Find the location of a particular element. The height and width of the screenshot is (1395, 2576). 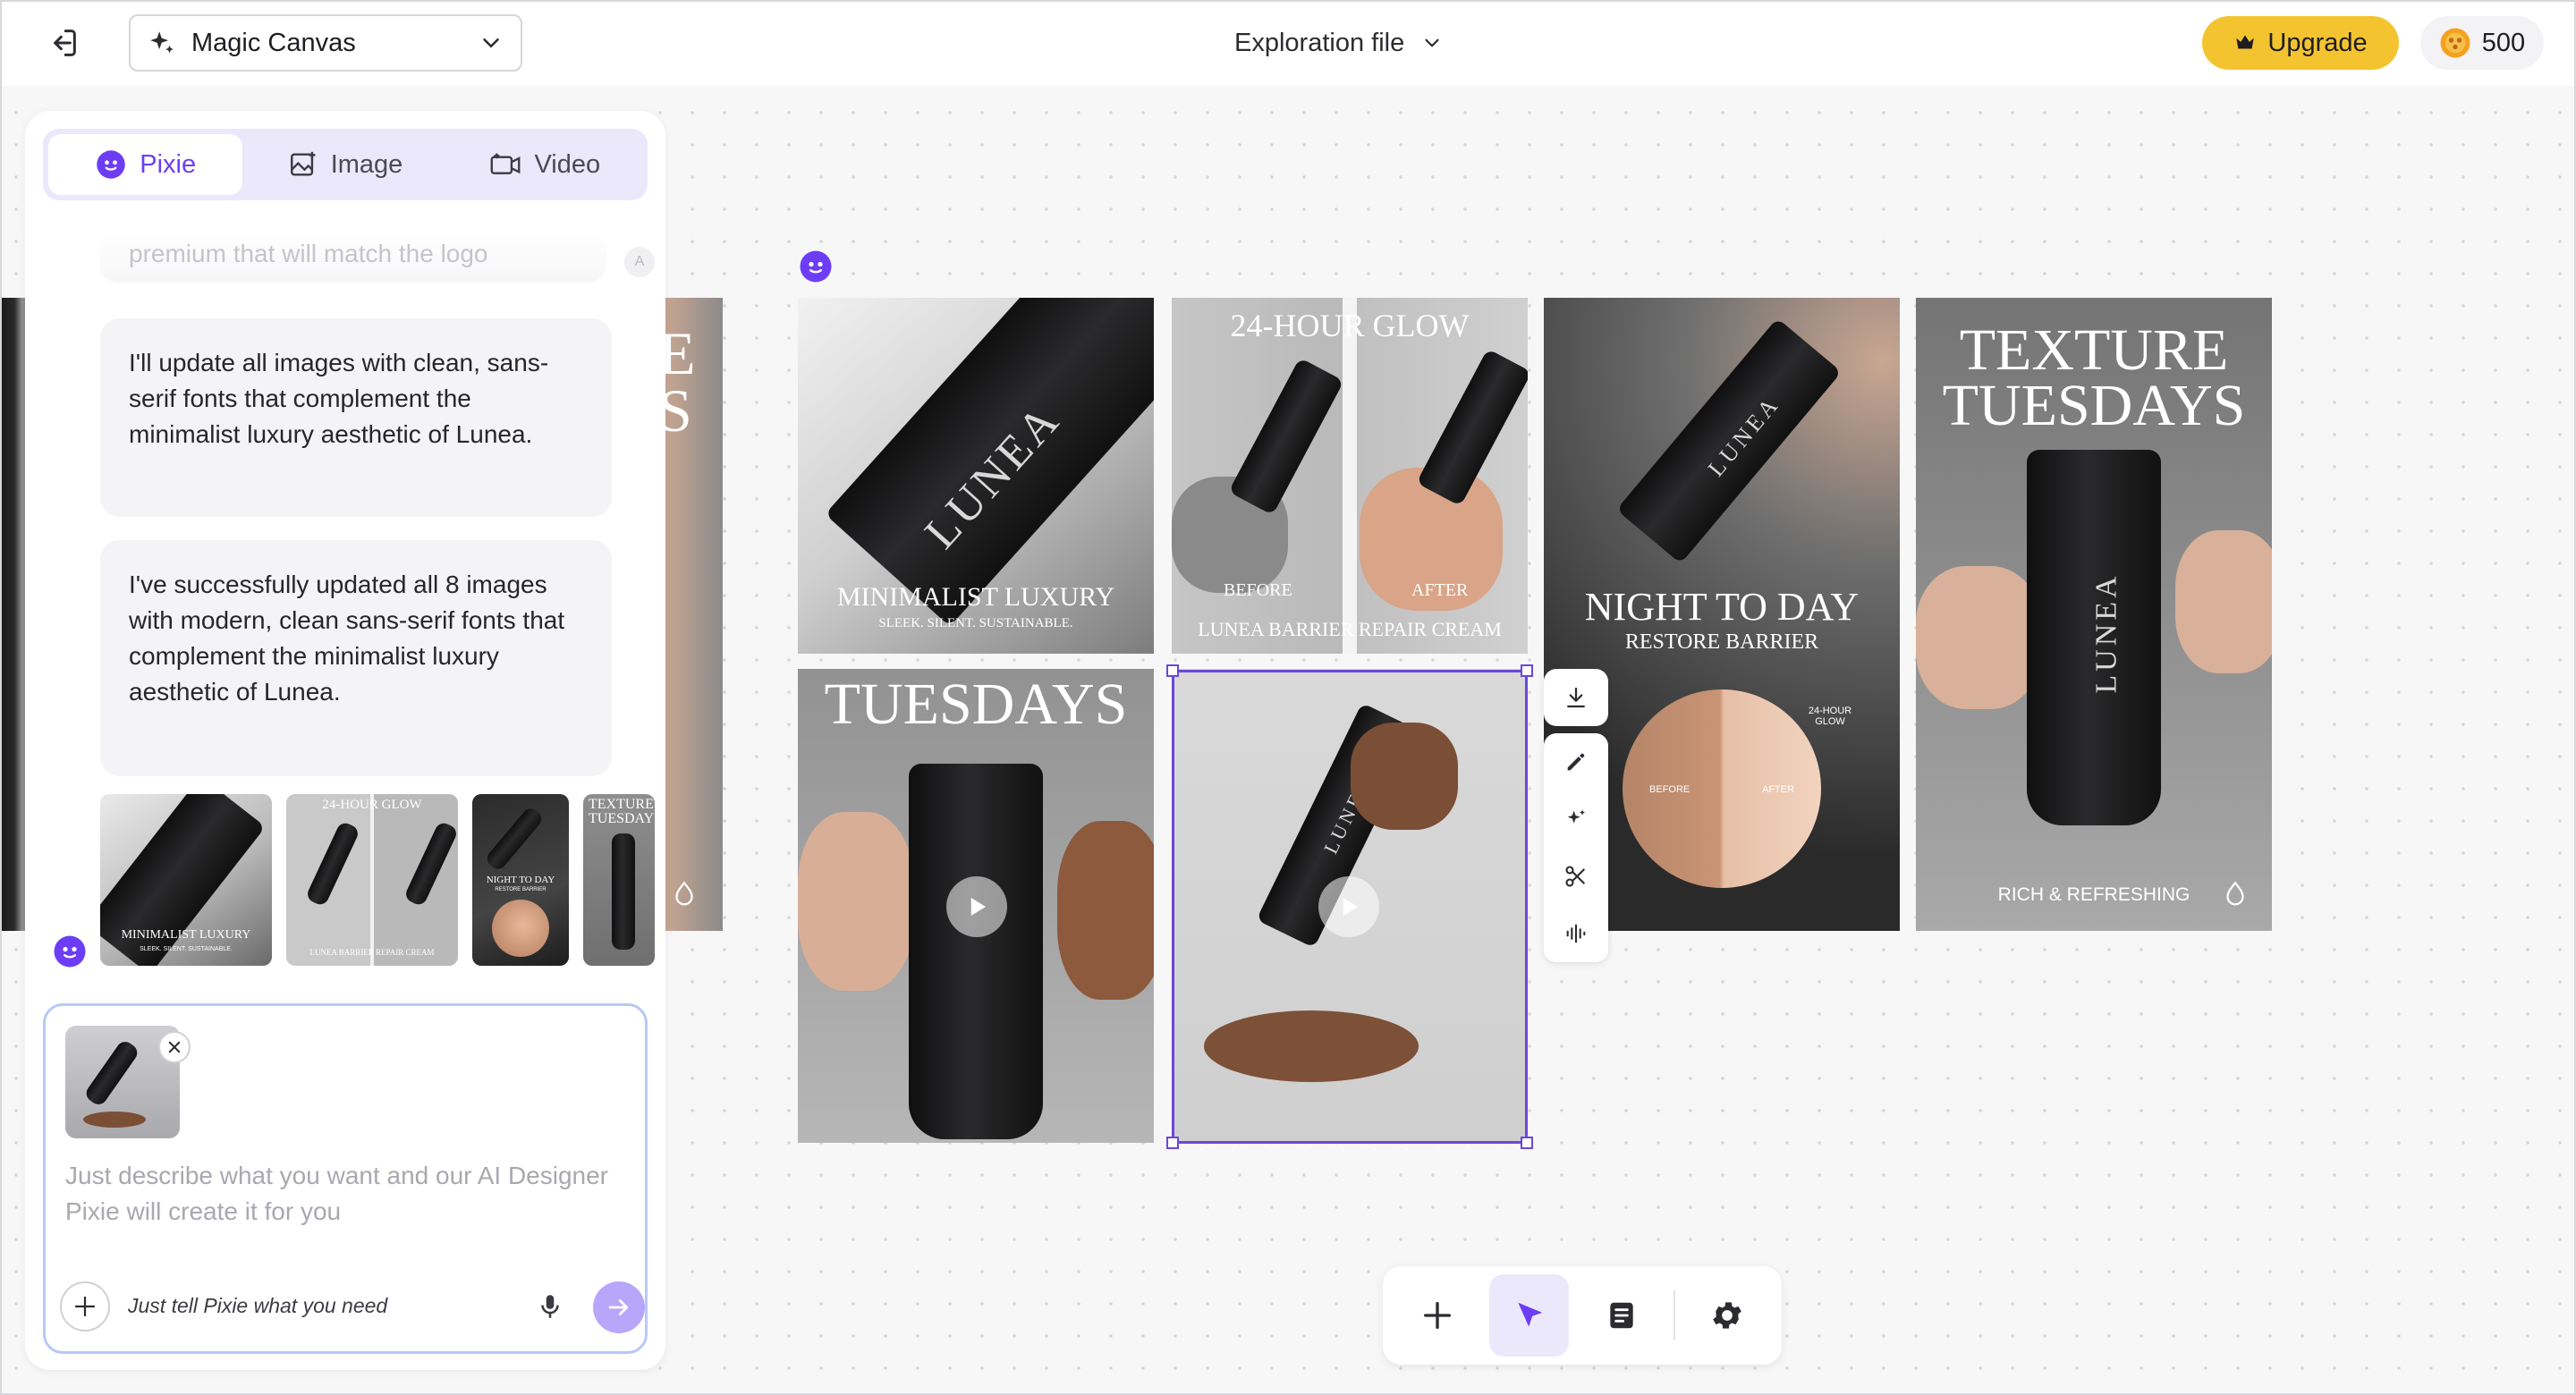

sparkle-icon is located at coordinates (162, 42).